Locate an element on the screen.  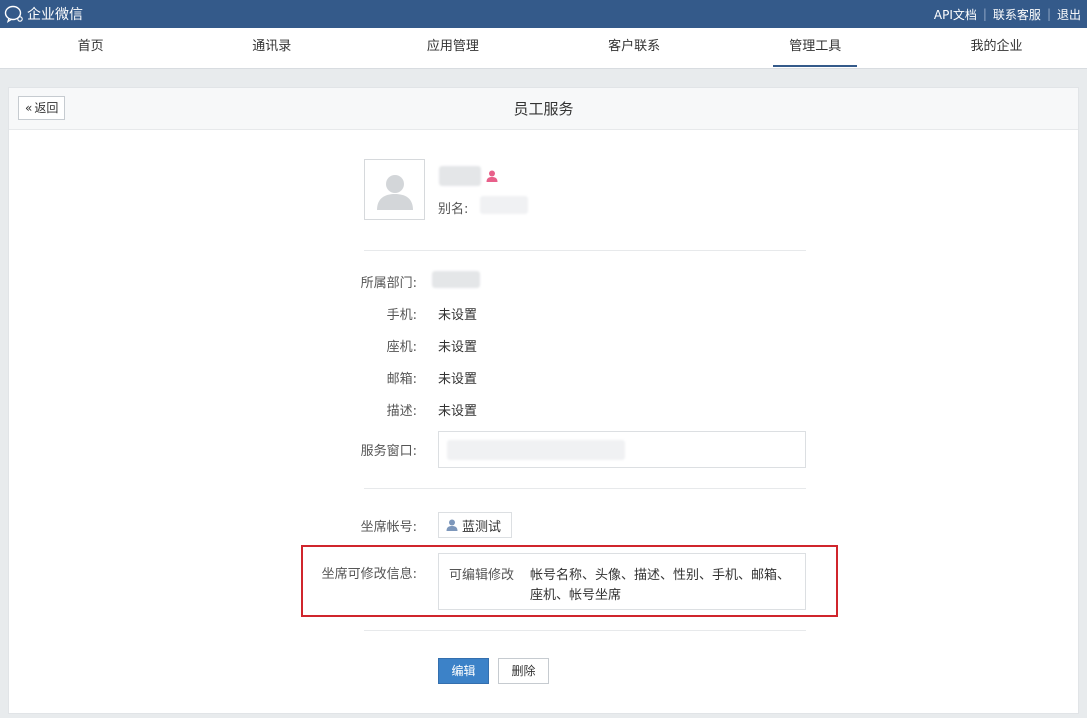
delete-button: 删除 is located at coordinates (523, 671).